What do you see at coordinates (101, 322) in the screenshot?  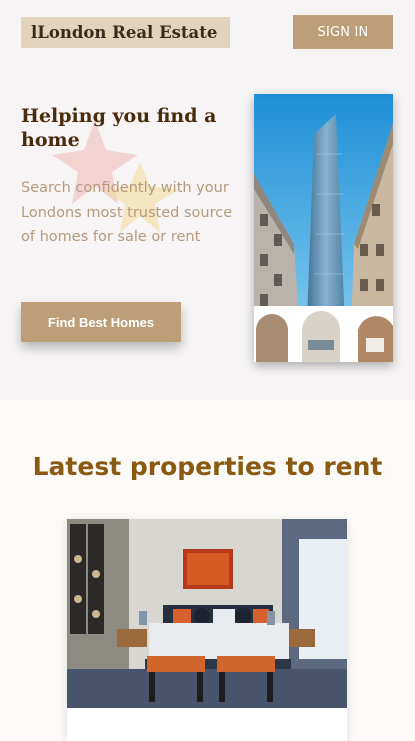 I see `find-best-homes-button: Find Best Homes` at bounding box center [101, 322].